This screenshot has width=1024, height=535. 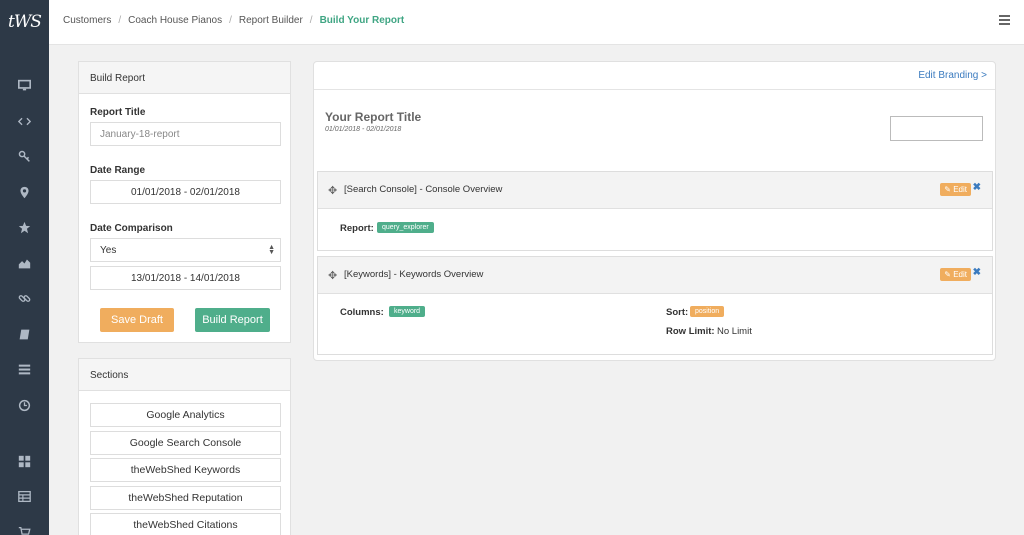 What do you see at coordinates (734, 331) in the screenshot?
I see `row-limit-value: No Limit` at bounding box center [734, 331].